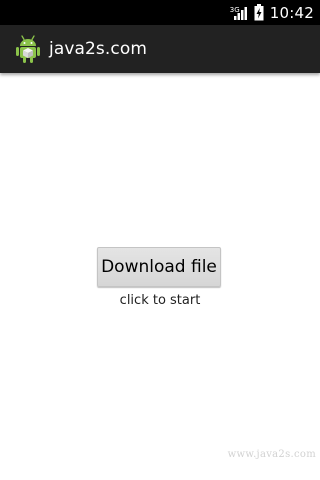 The image size is (320, 480). Describe the element at coordinates (160, 49) in the screenshot. I see `action-bar: java2s.com` at that location.